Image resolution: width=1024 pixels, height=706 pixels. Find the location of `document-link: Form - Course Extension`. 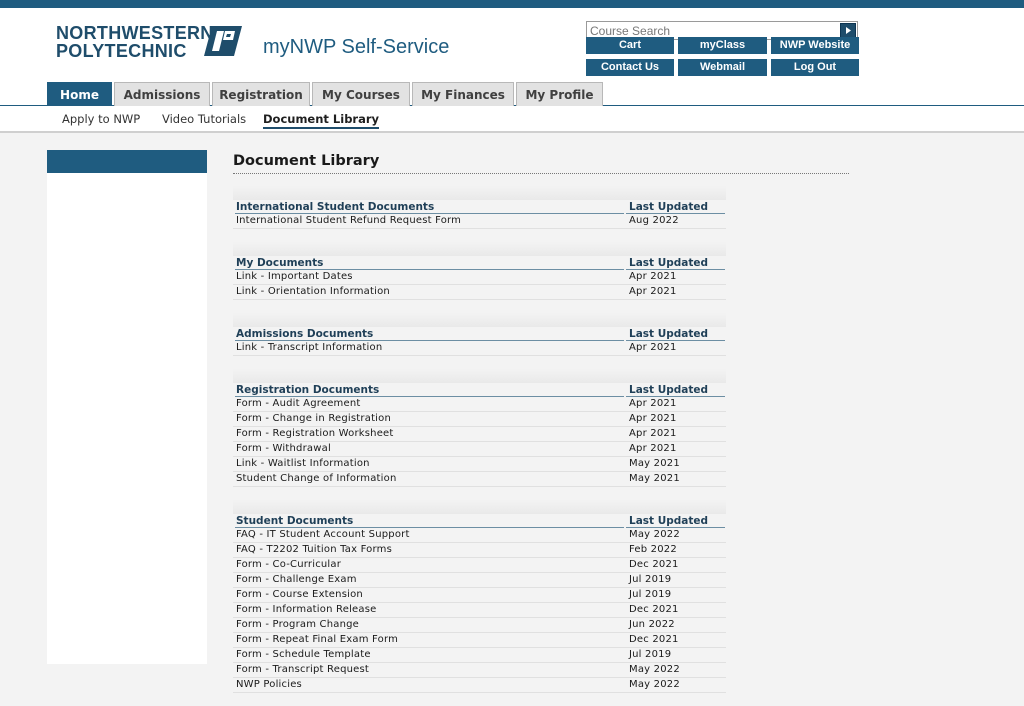

document-link: Form - Course Extension is located at coordinates (299, 594).